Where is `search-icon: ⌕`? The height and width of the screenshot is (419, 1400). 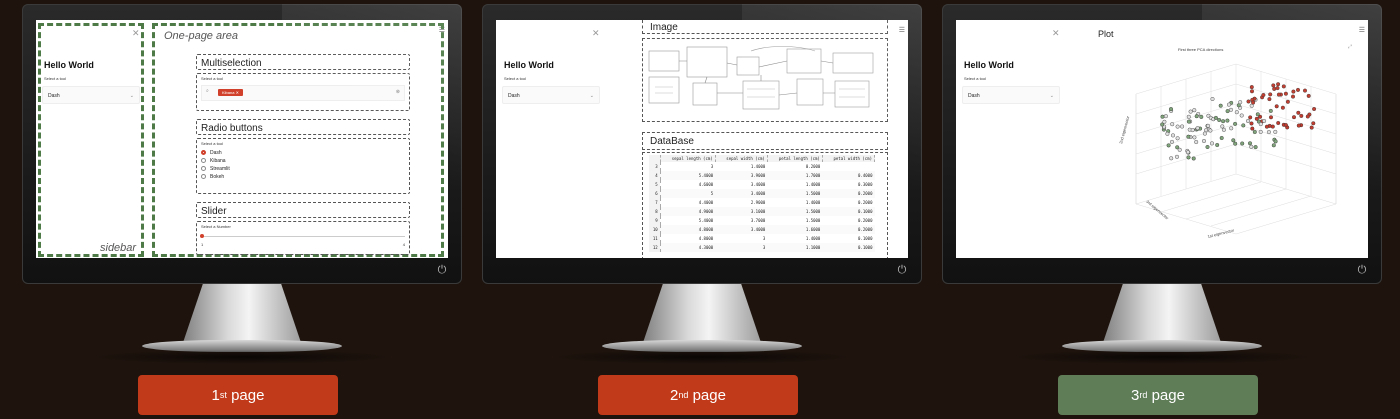
search-icon: ⌕ is located at coordinates (207, 91).